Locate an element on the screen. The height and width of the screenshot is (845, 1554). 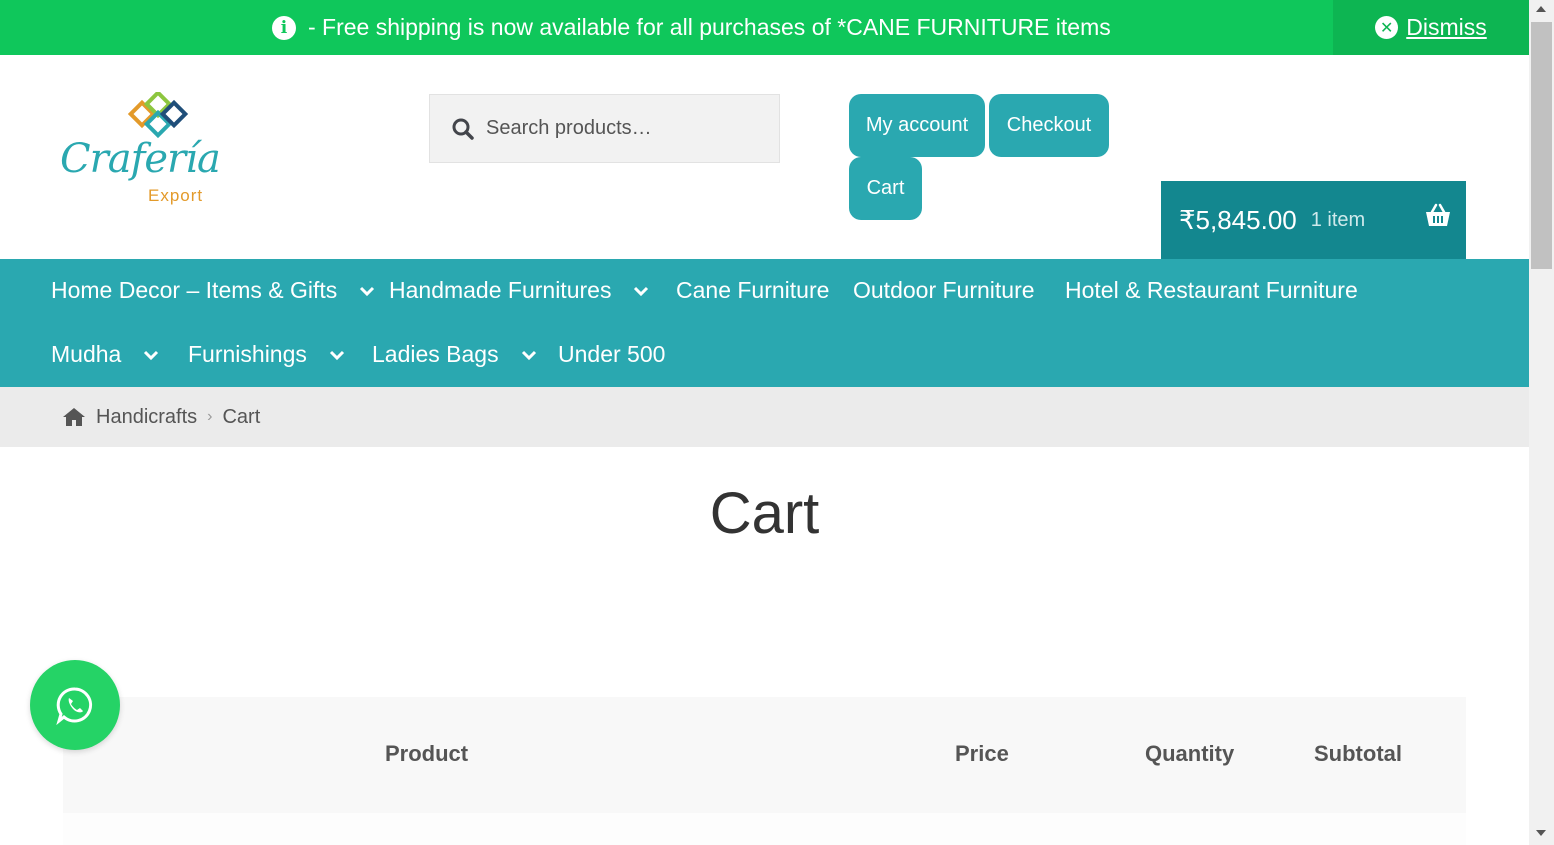
breadcrumb-home-link: Handicrafts is located at coordinates (146, 417).